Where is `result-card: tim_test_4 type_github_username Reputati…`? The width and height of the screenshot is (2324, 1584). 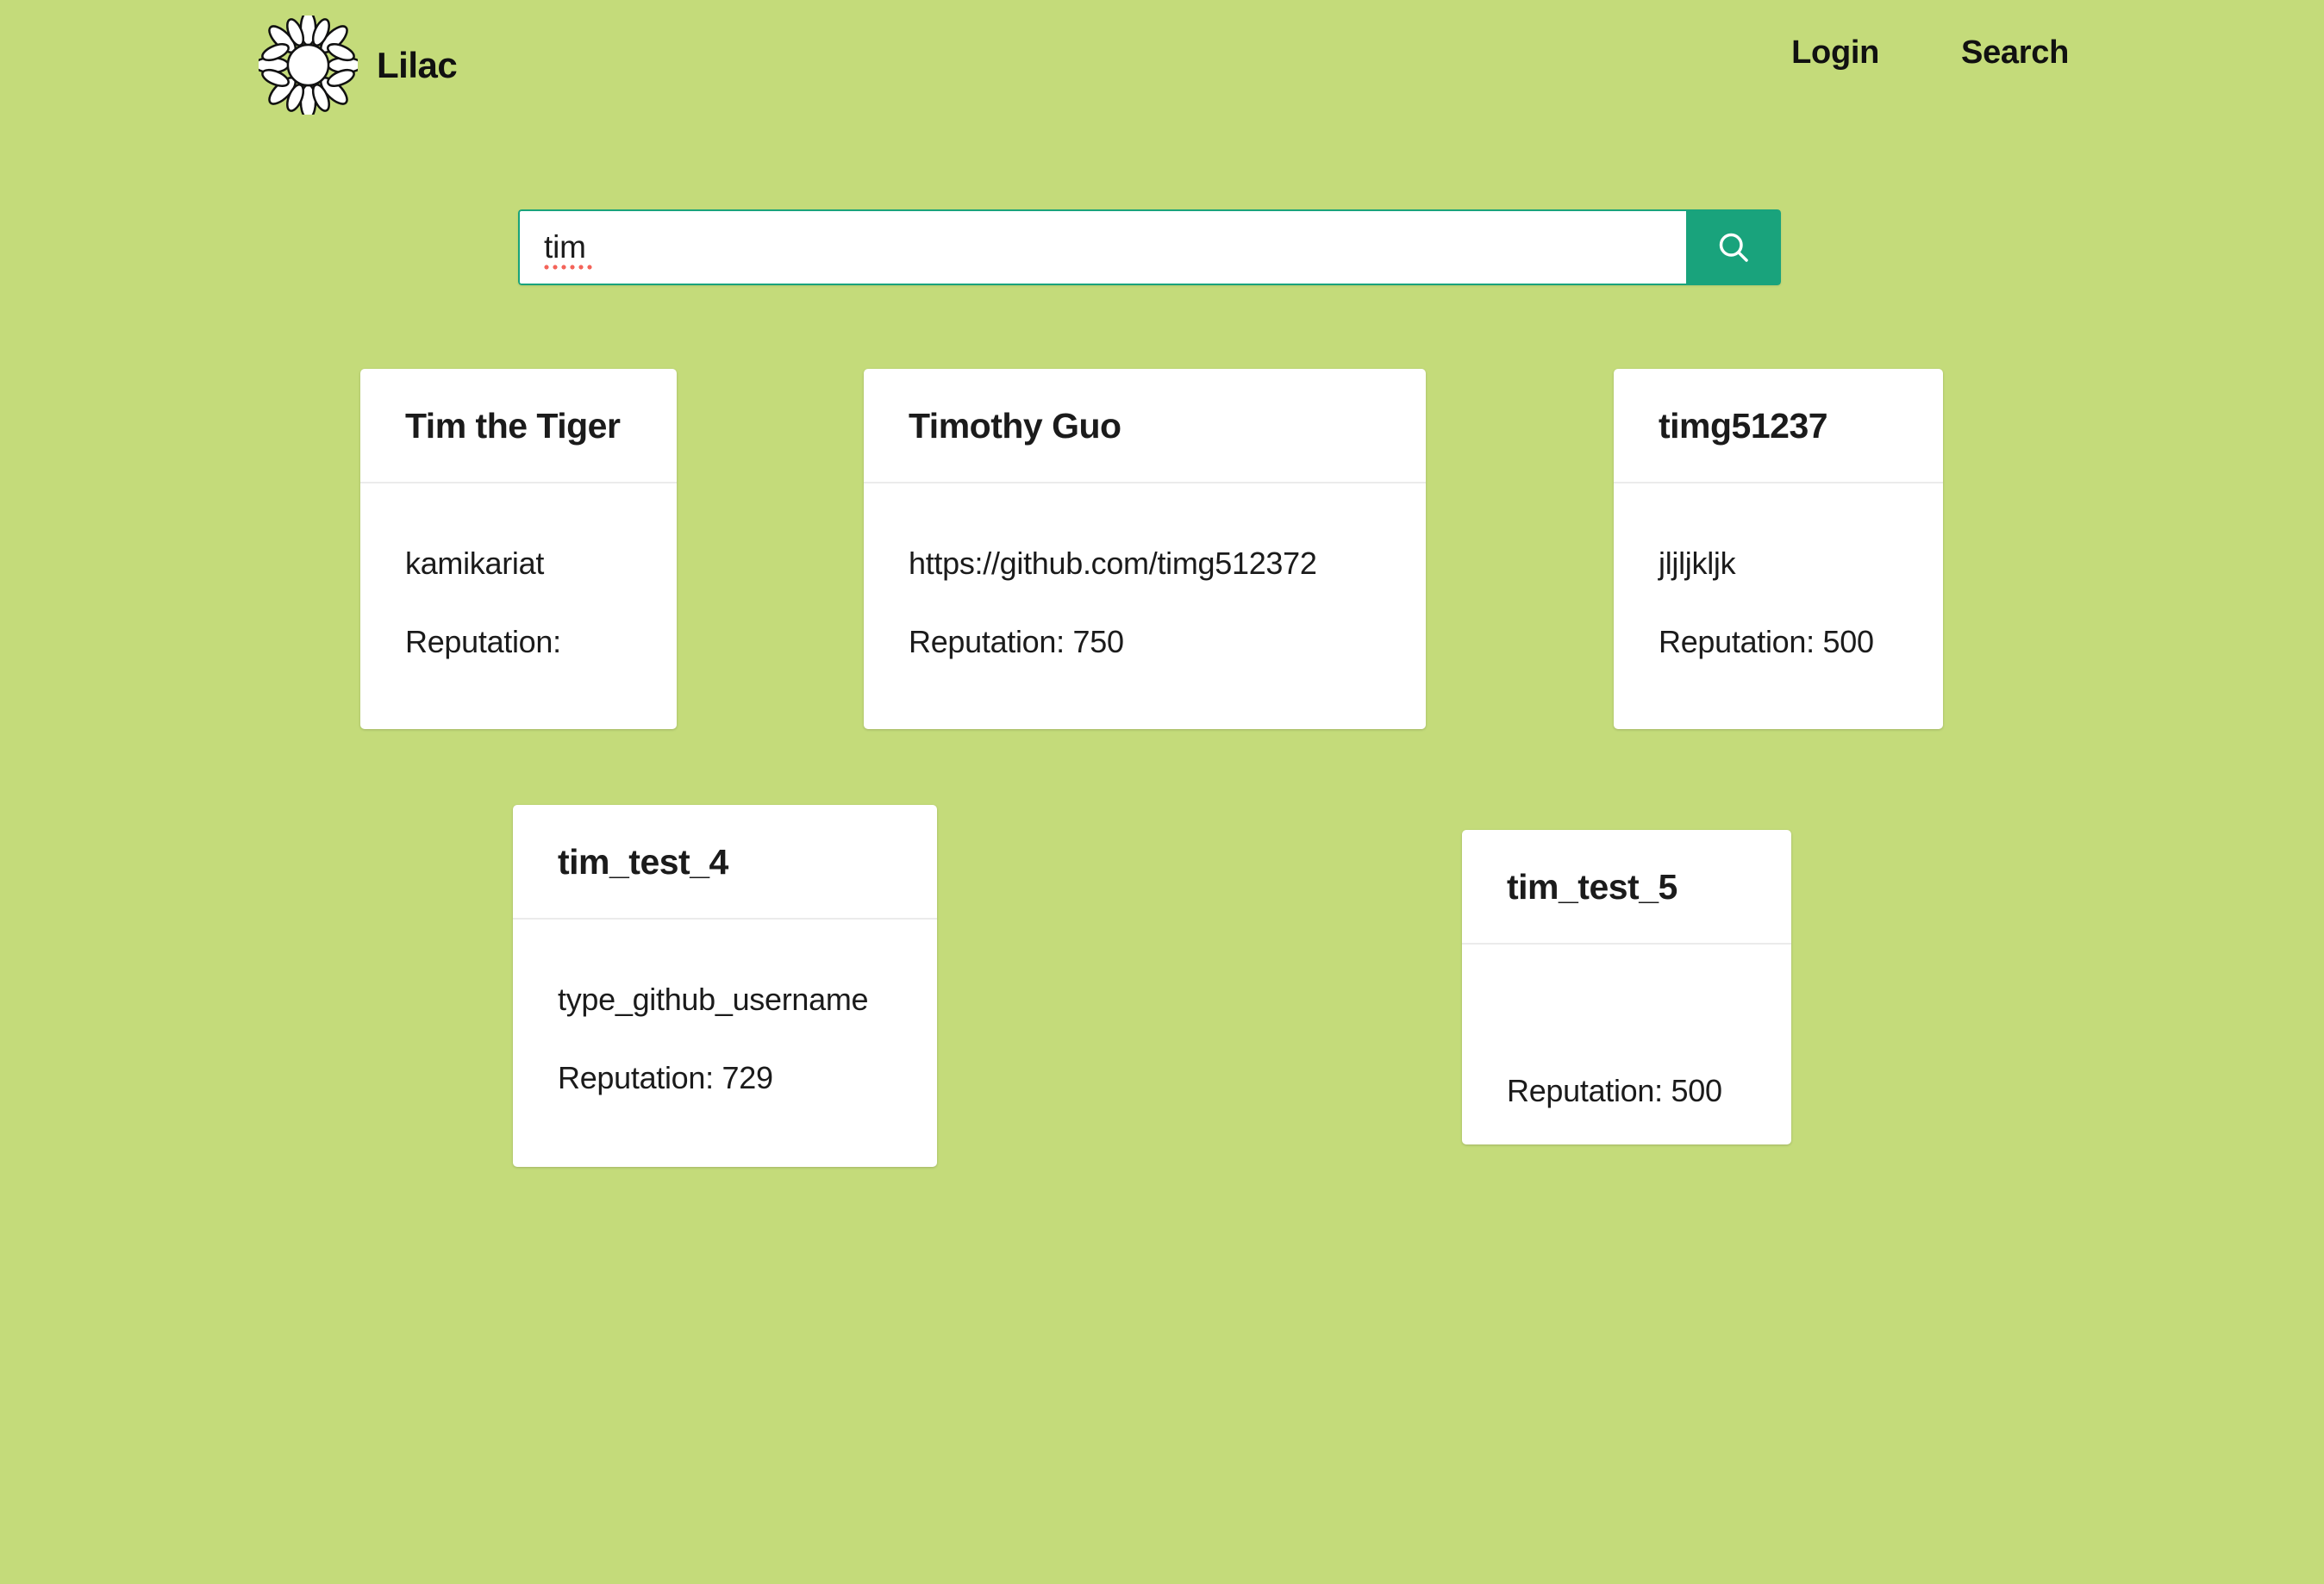
result-card: tim_test_4 type_github_username Reputati… is located at coordinates (725, 986).